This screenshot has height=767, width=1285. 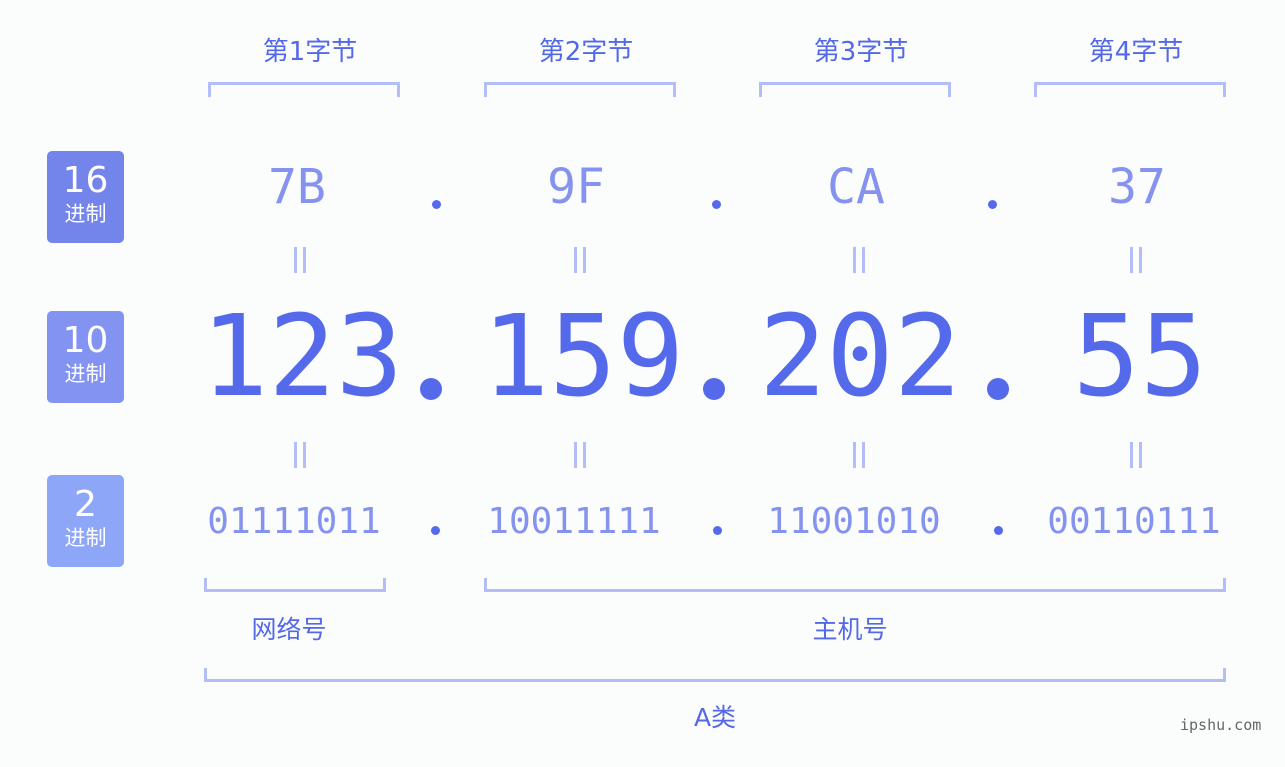 I want to click on binary-badge: 2 进制, so click(x=85, y=521).